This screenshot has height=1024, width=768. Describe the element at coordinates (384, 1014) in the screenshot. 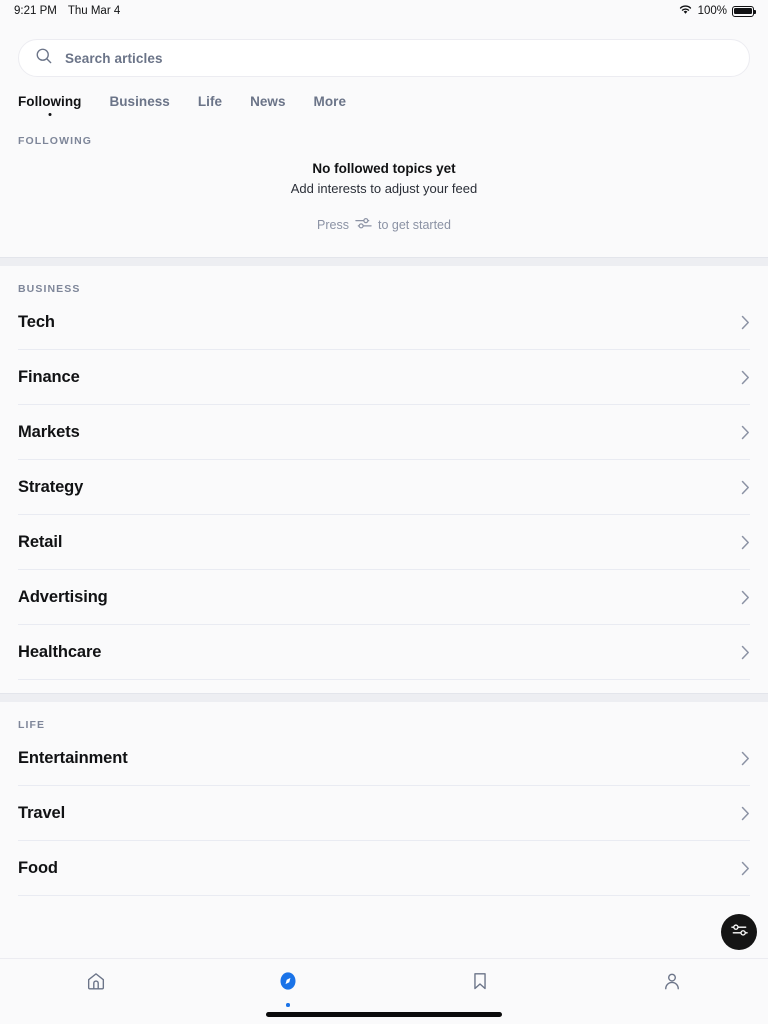

I see `home-indicator` at that location.